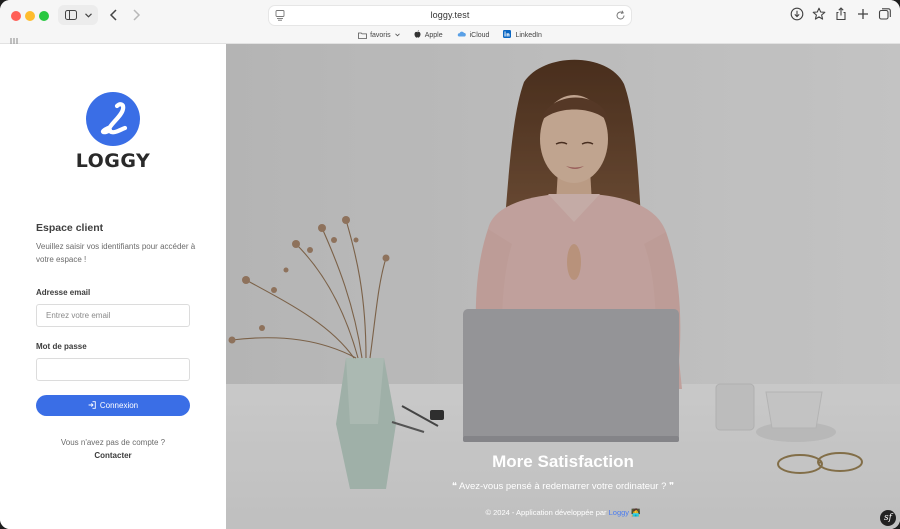 This screenshot has width=900, height=529. What do you see at coordinates (863, 14) in the screenshot?
I see `new-tab-icon` at bounding box center [863, 14].